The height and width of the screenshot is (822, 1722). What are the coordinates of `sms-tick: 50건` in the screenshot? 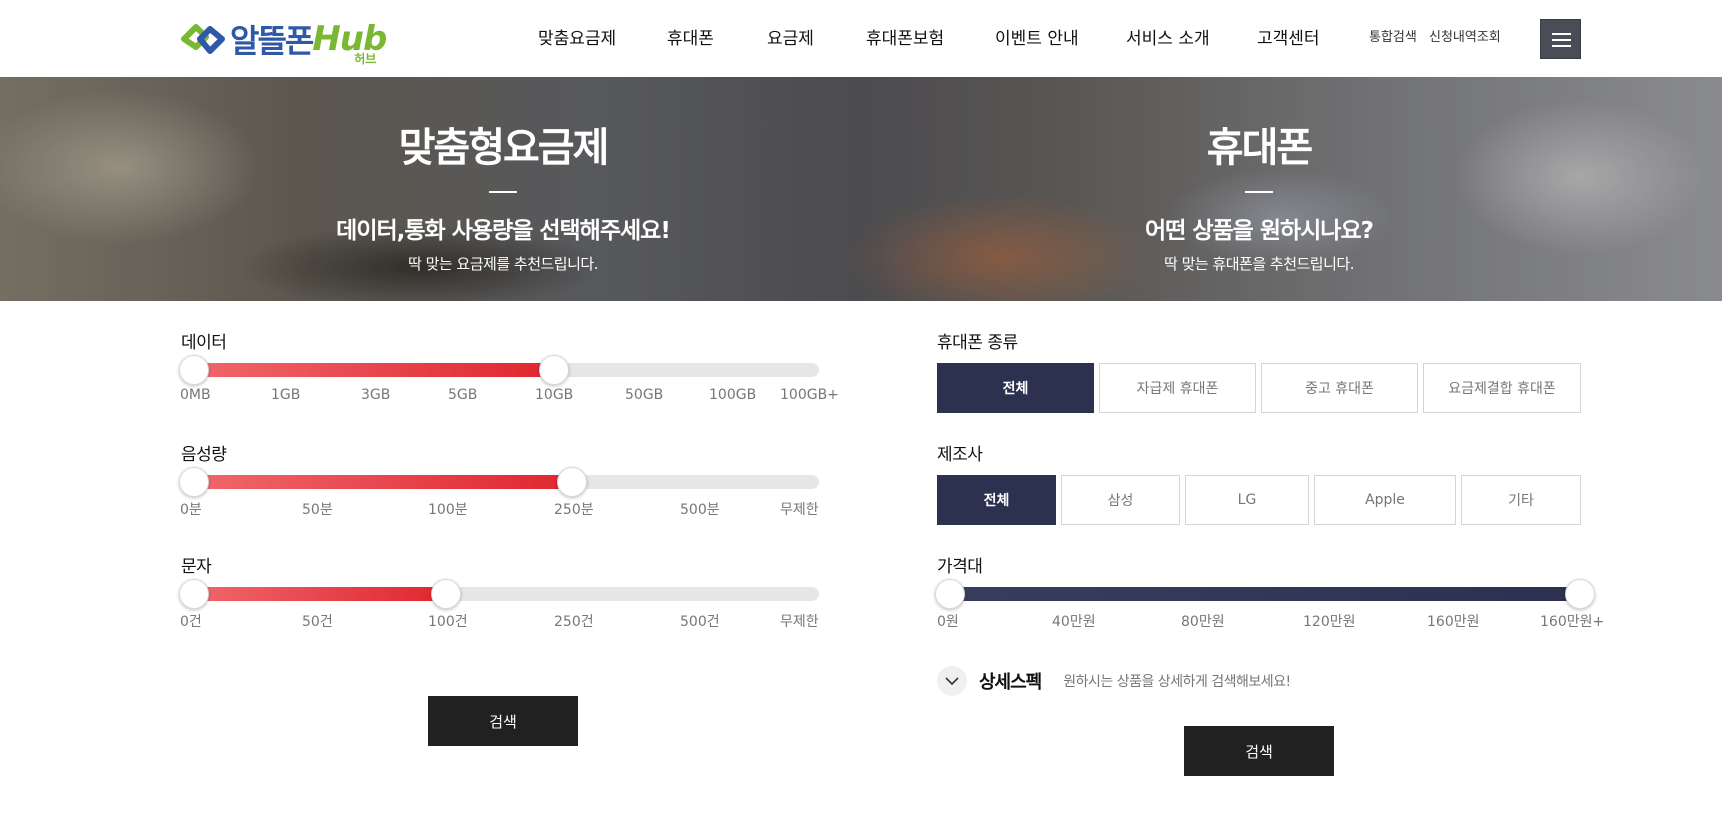 It's located at (317, 622).